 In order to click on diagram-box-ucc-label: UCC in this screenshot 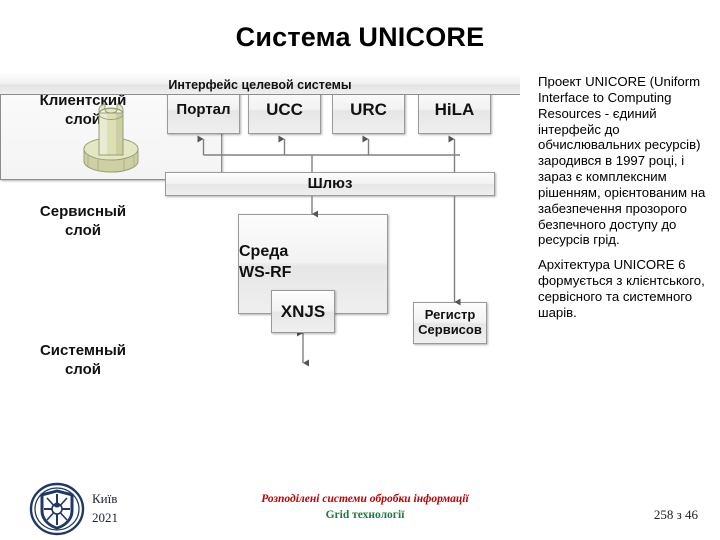, I will do `click(284, 110)`.